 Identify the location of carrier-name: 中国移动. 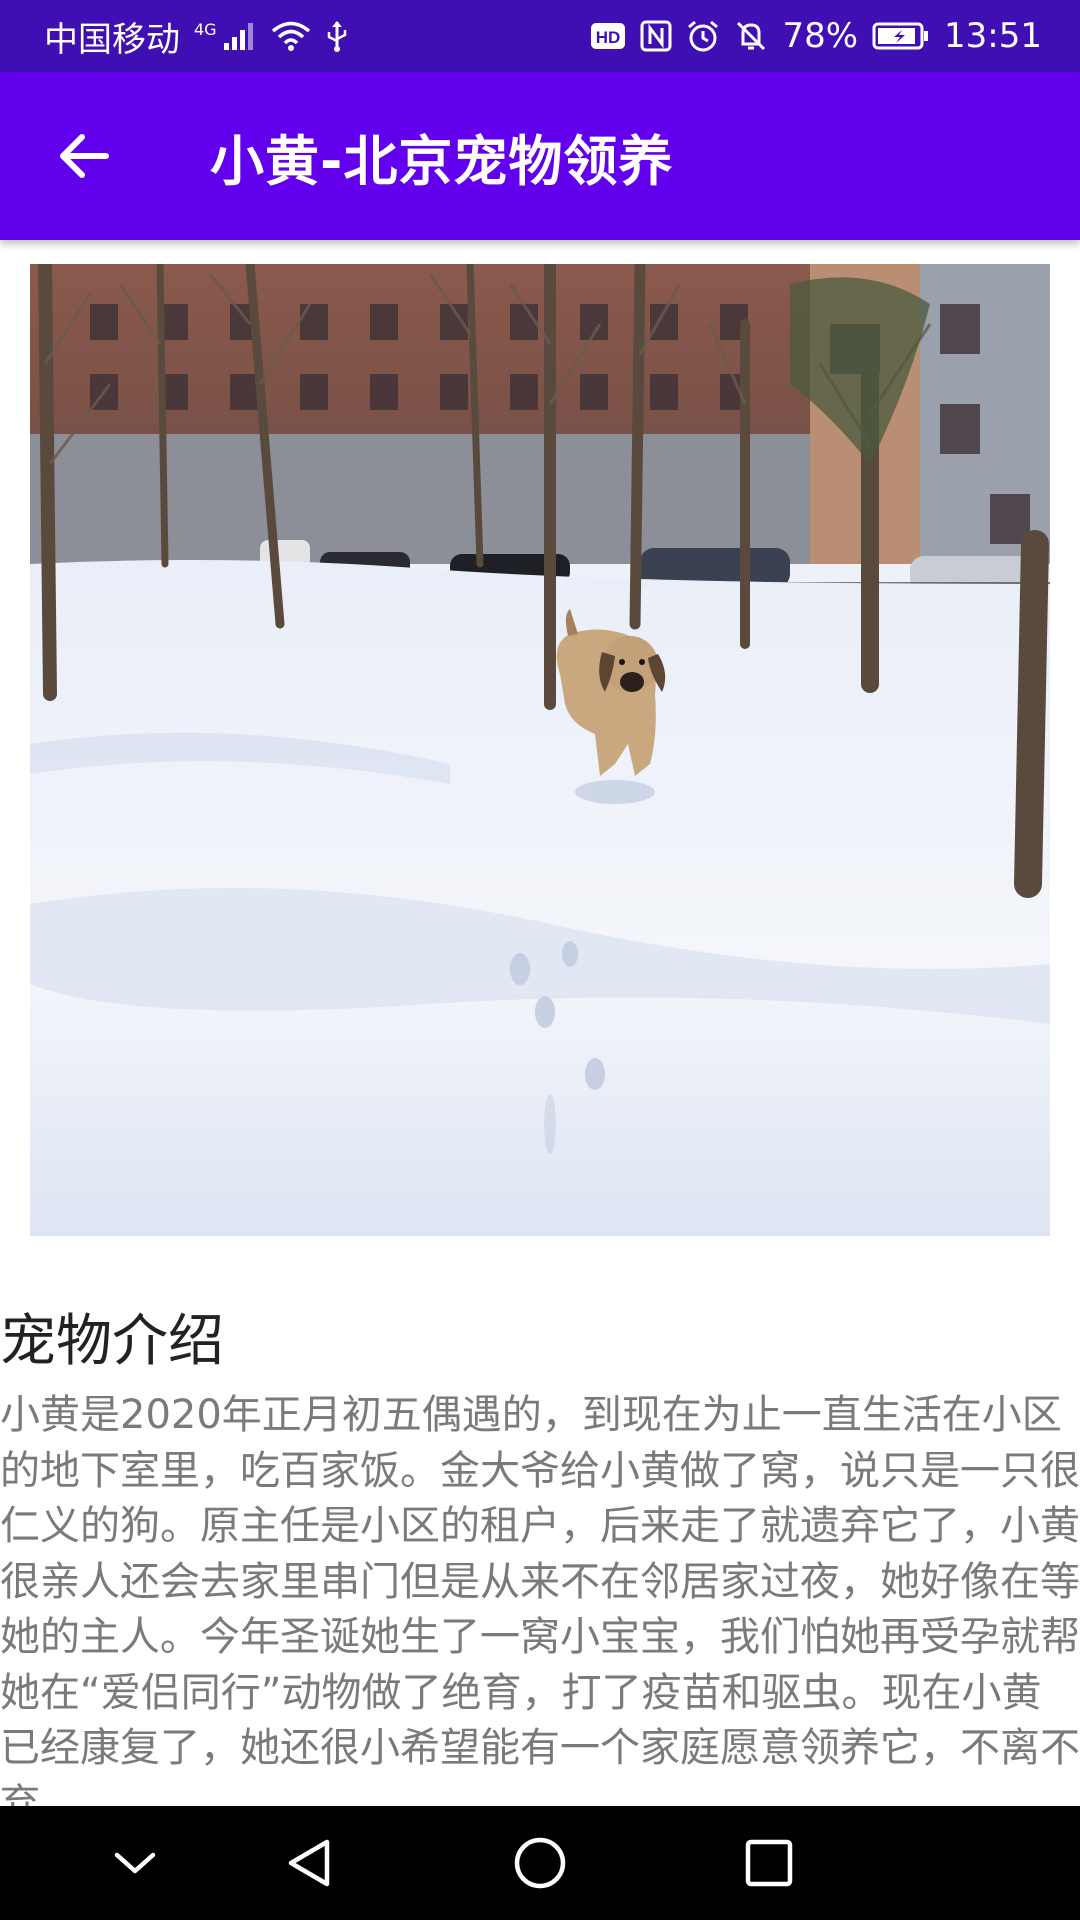
(112, 39).